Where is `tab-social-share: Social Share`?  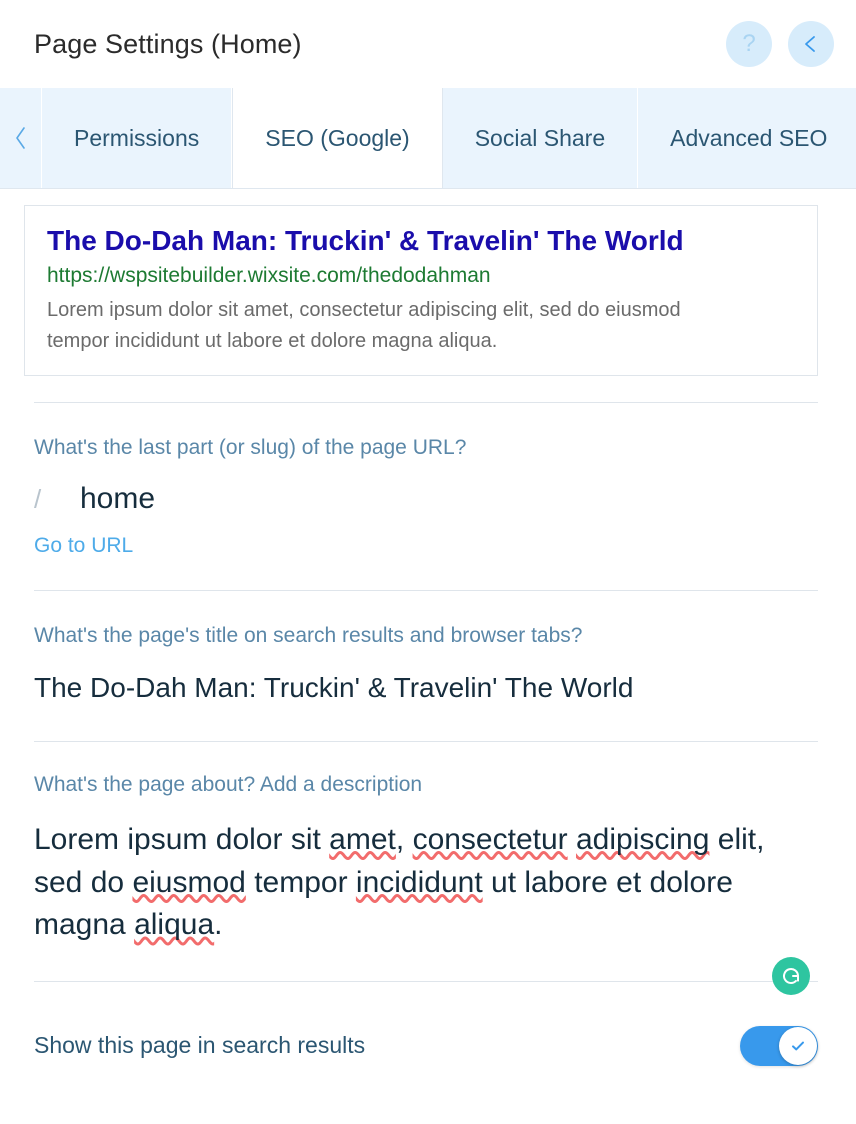 tab-social-share: Social Share is located at coordinates (540, 138).